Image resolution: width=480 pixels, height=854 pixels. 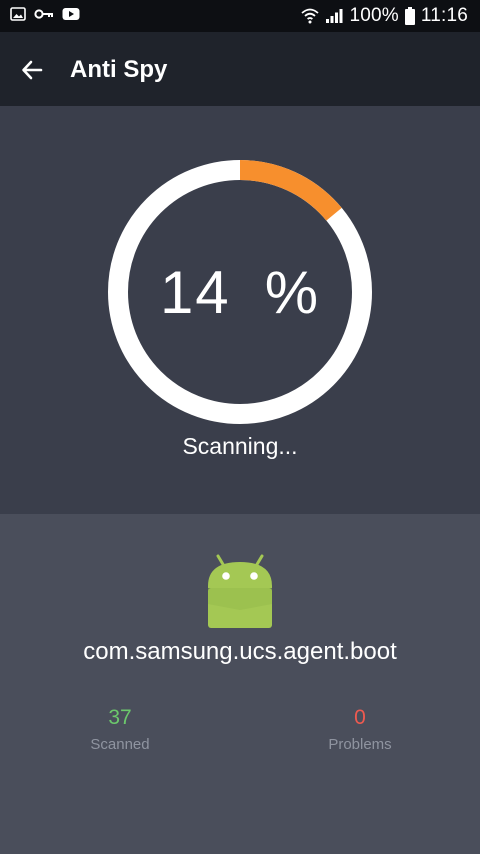 I want to click on notification-icons, so click(x=45, y=14).